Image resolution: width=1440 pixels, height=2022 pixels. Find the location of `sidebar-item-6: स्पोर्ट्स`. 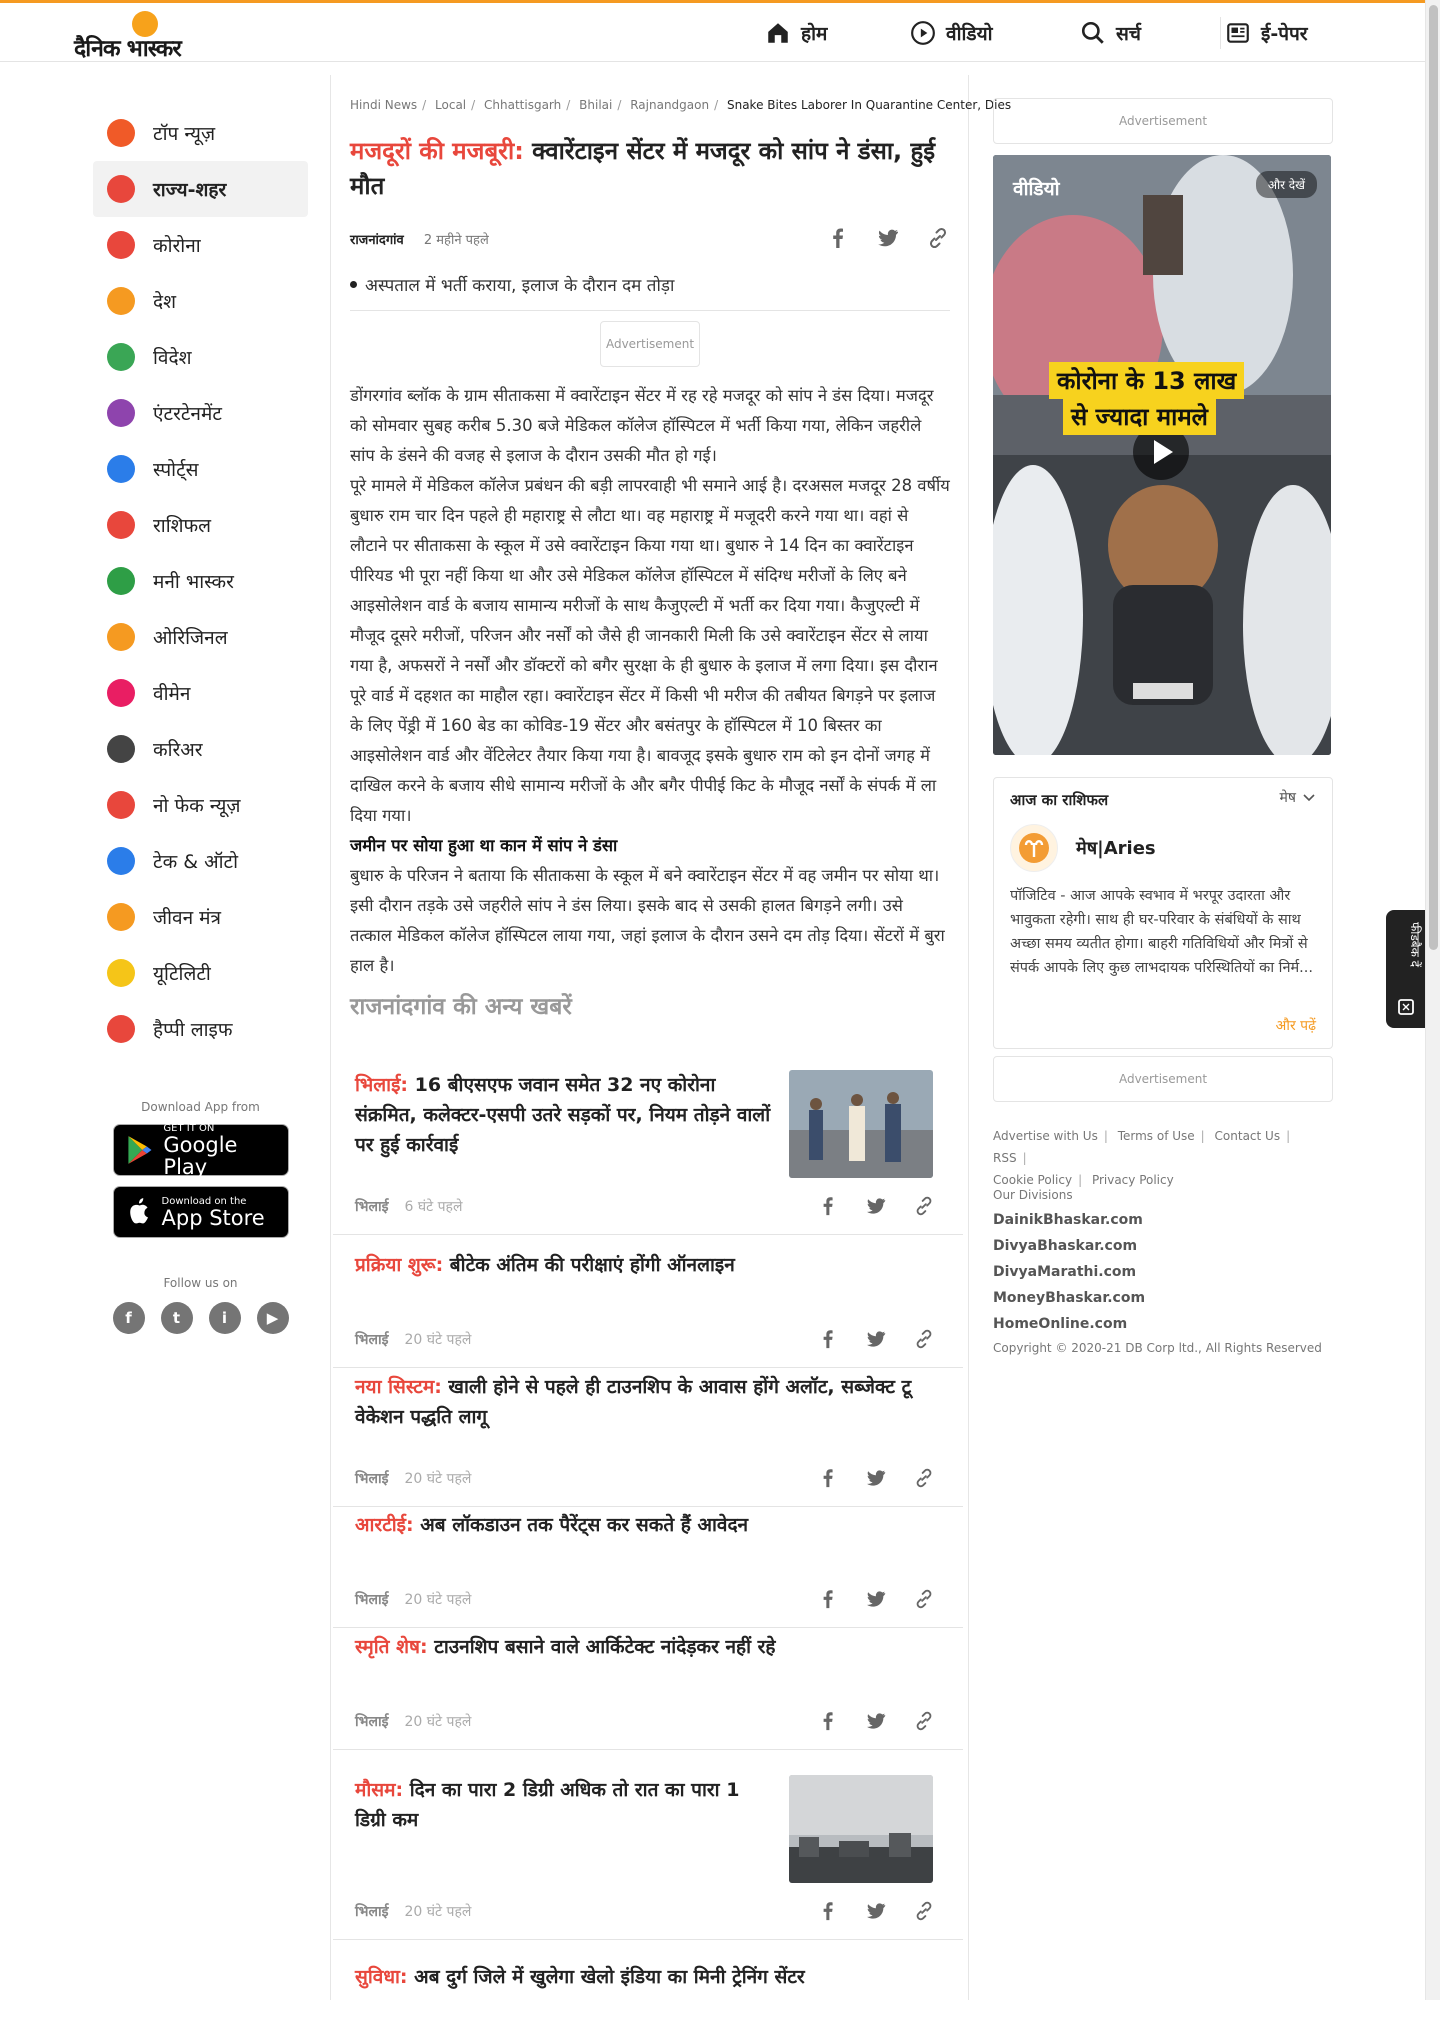

sidebar-item-6: स्पोर्ट्स is located at coordinates (200, 469).